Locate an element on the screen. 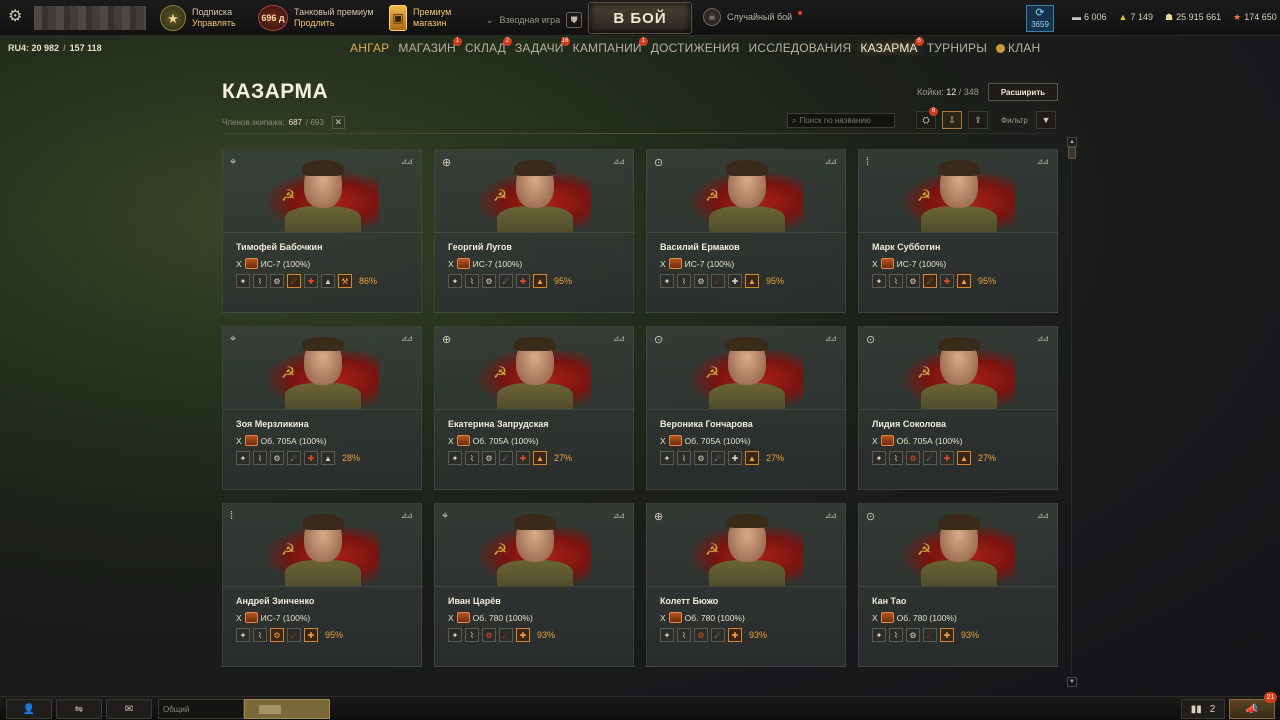 The width and height of the screenshot is (1280, 720). gold-balance: ▲ 7 149 is located at coordinates (1136, 17).